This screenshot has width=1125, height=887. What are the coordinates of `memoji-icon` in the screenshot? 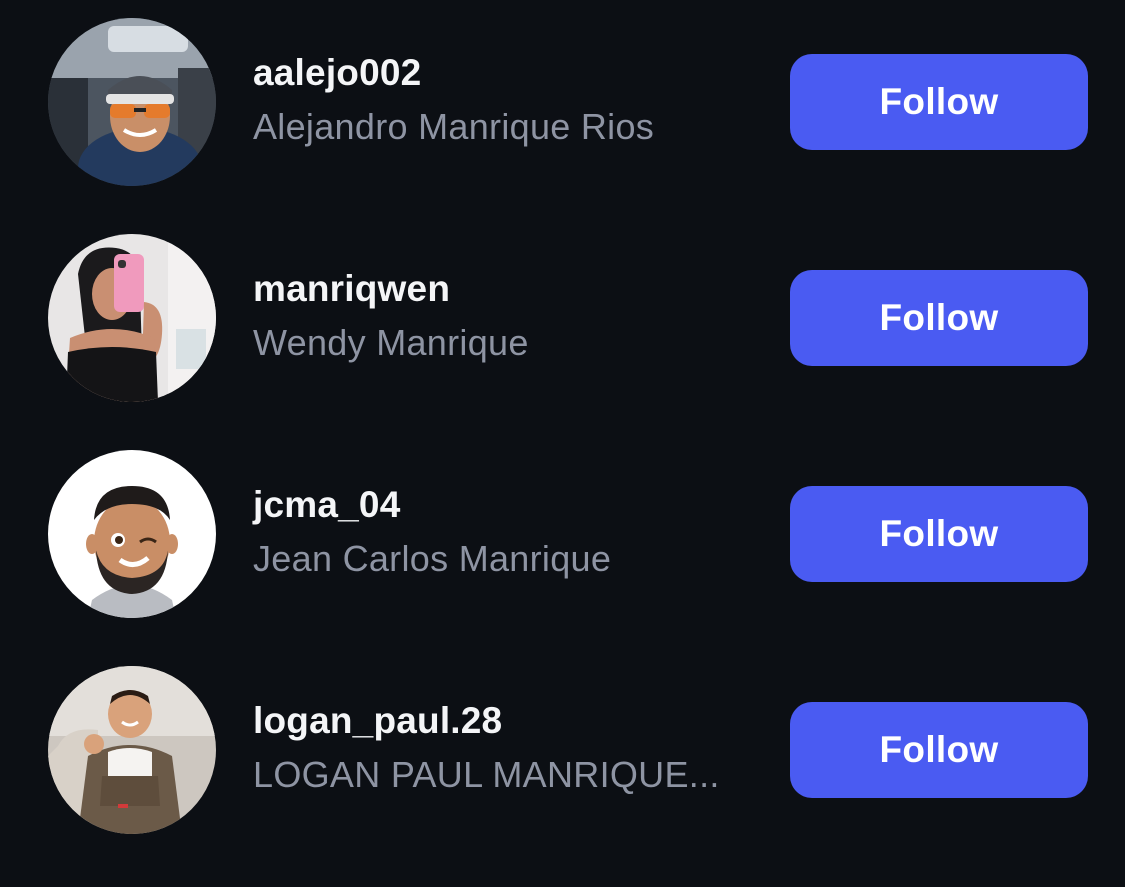 It's located at (132, 534).